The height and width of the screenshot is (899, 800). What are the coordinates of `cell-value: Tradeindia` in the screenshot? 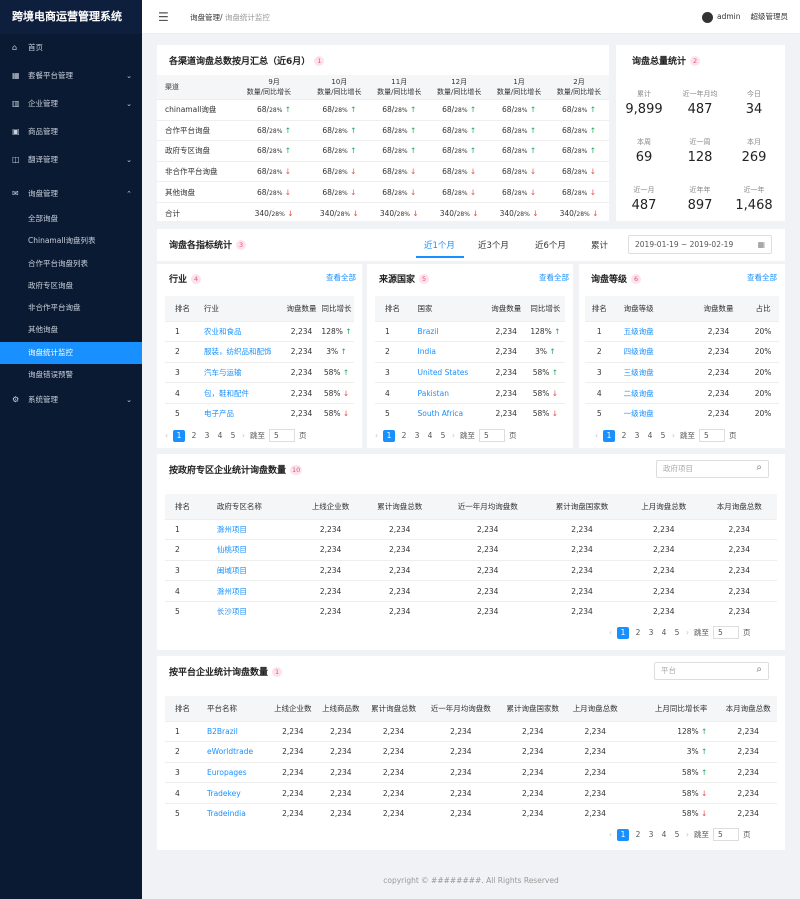 It's located at (226, 813).